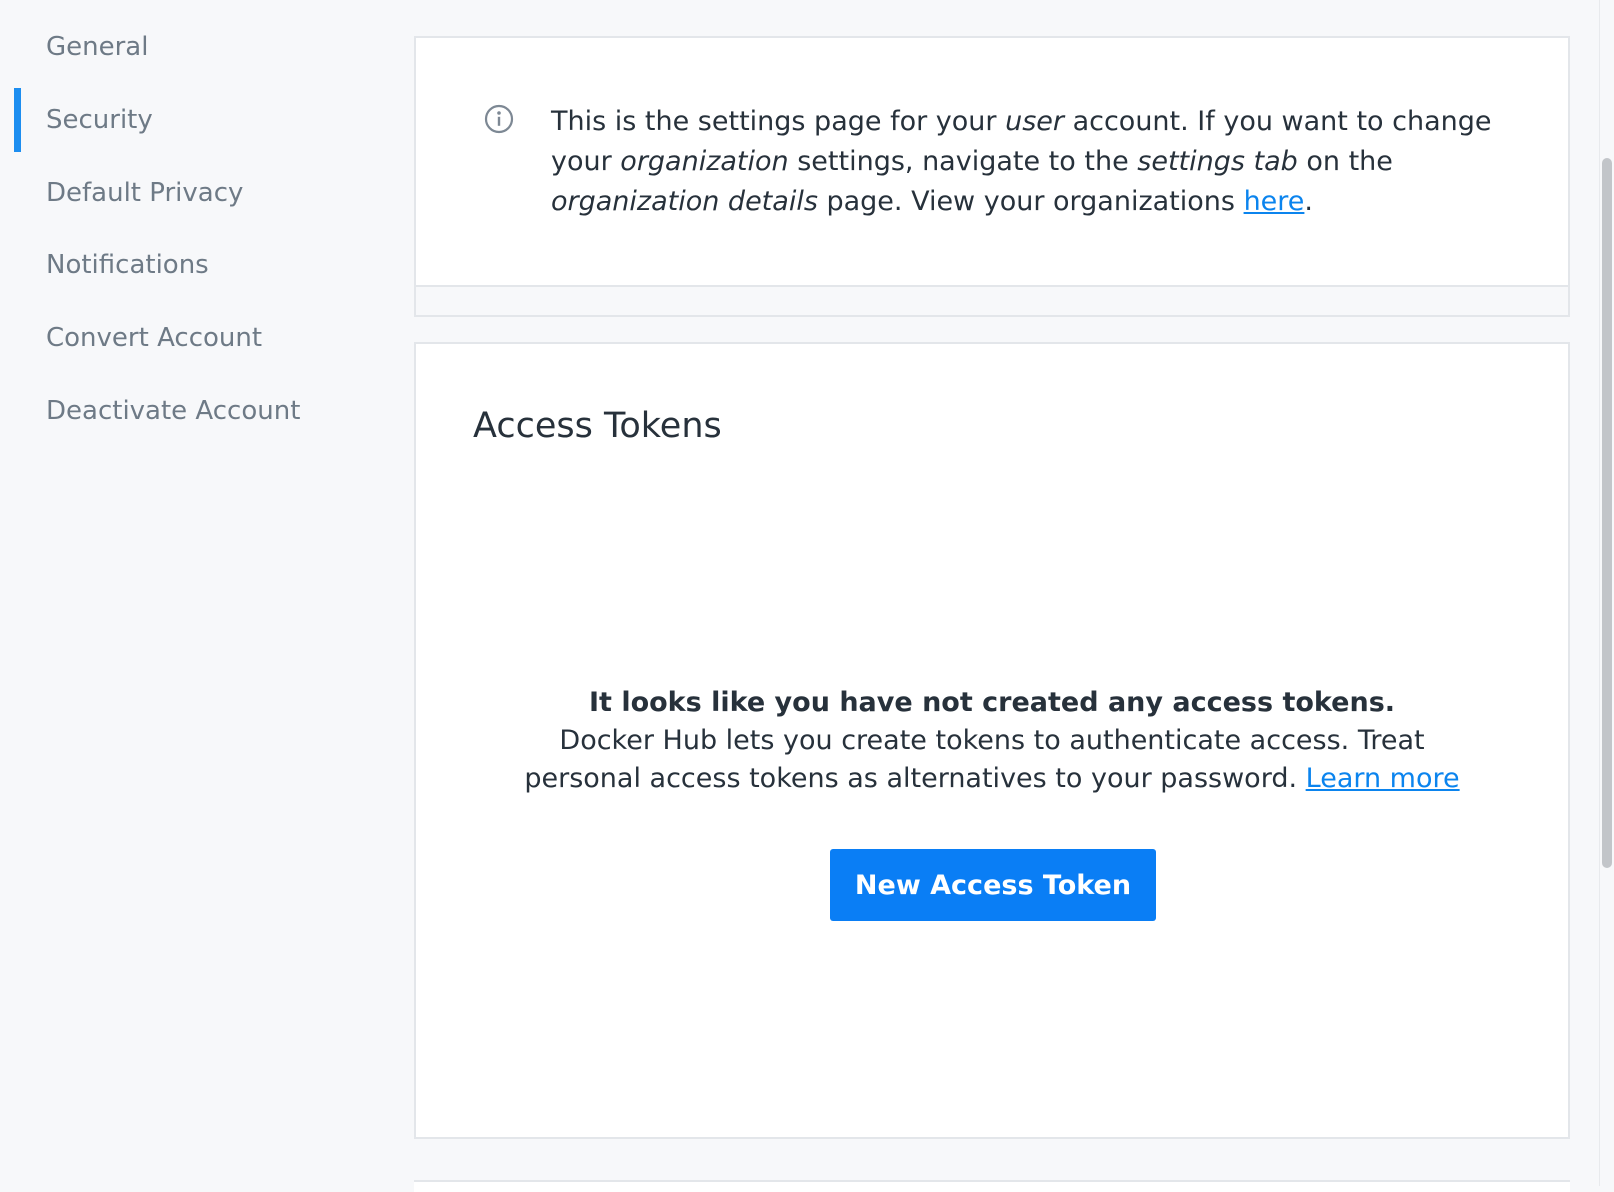 This screenshot has height=1192, width=1614. I want to click on sidebar-item-deactivate-account: Deactivate Account, so click(173, 411).